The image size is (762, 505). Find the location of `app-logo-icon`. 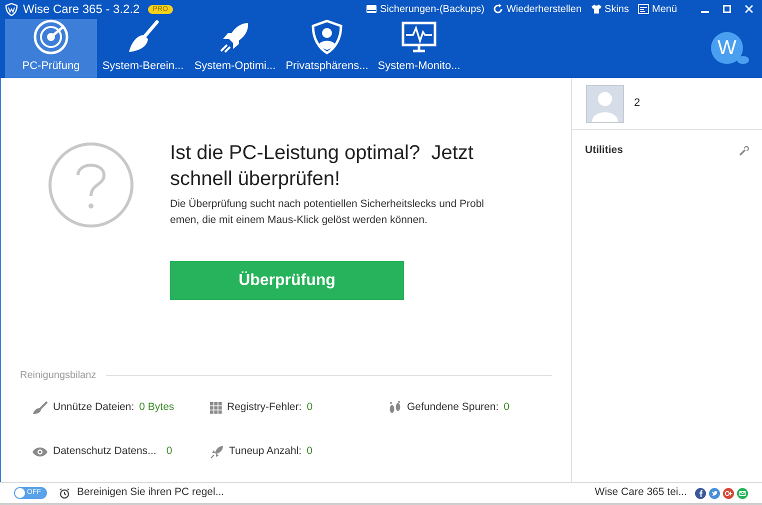

app-logo-icon is located at coordinates (11, 9).